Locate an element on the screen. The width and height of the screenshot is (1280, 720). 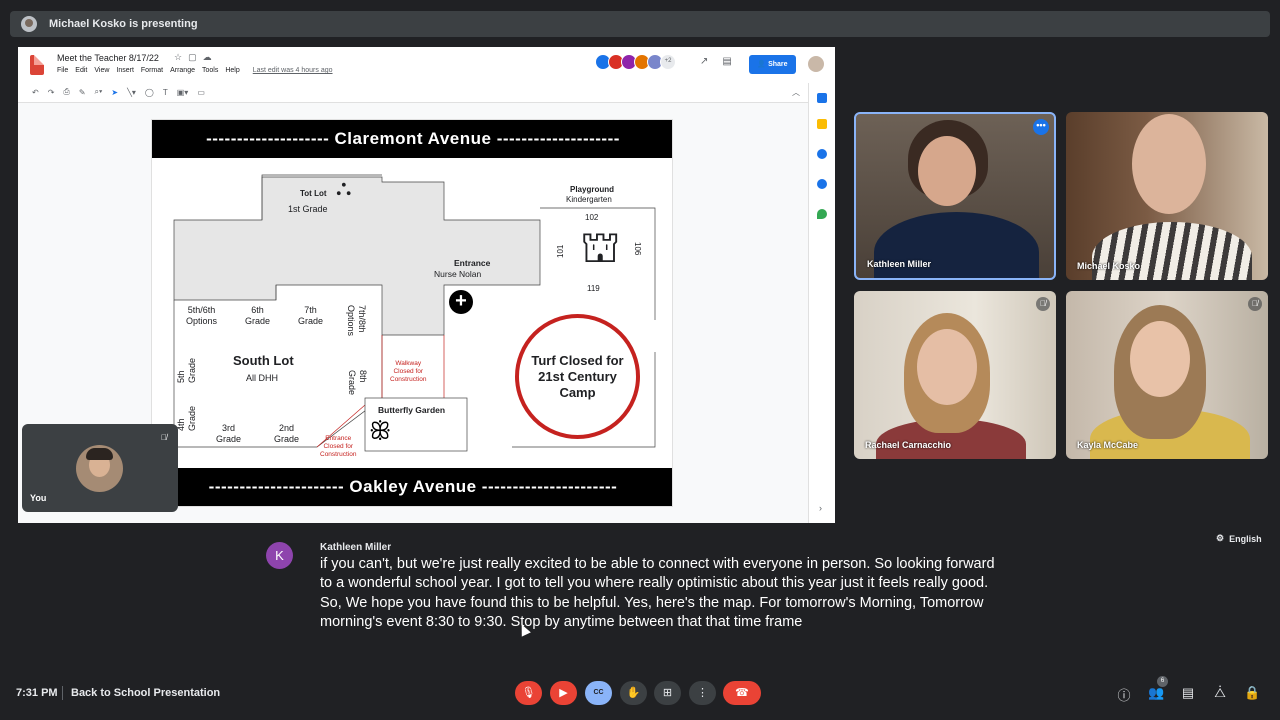
activity-icon: ↗ is located at coordinates (704, 61).